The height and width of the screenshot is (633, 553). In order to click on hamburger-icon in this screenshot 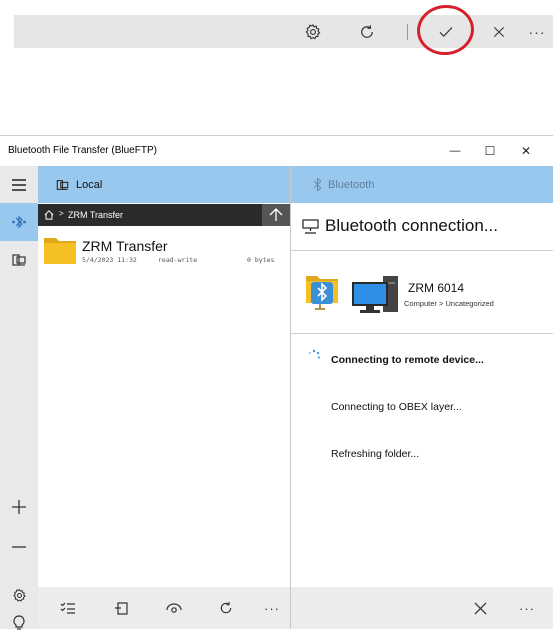, I will do `click(19, 184)`.